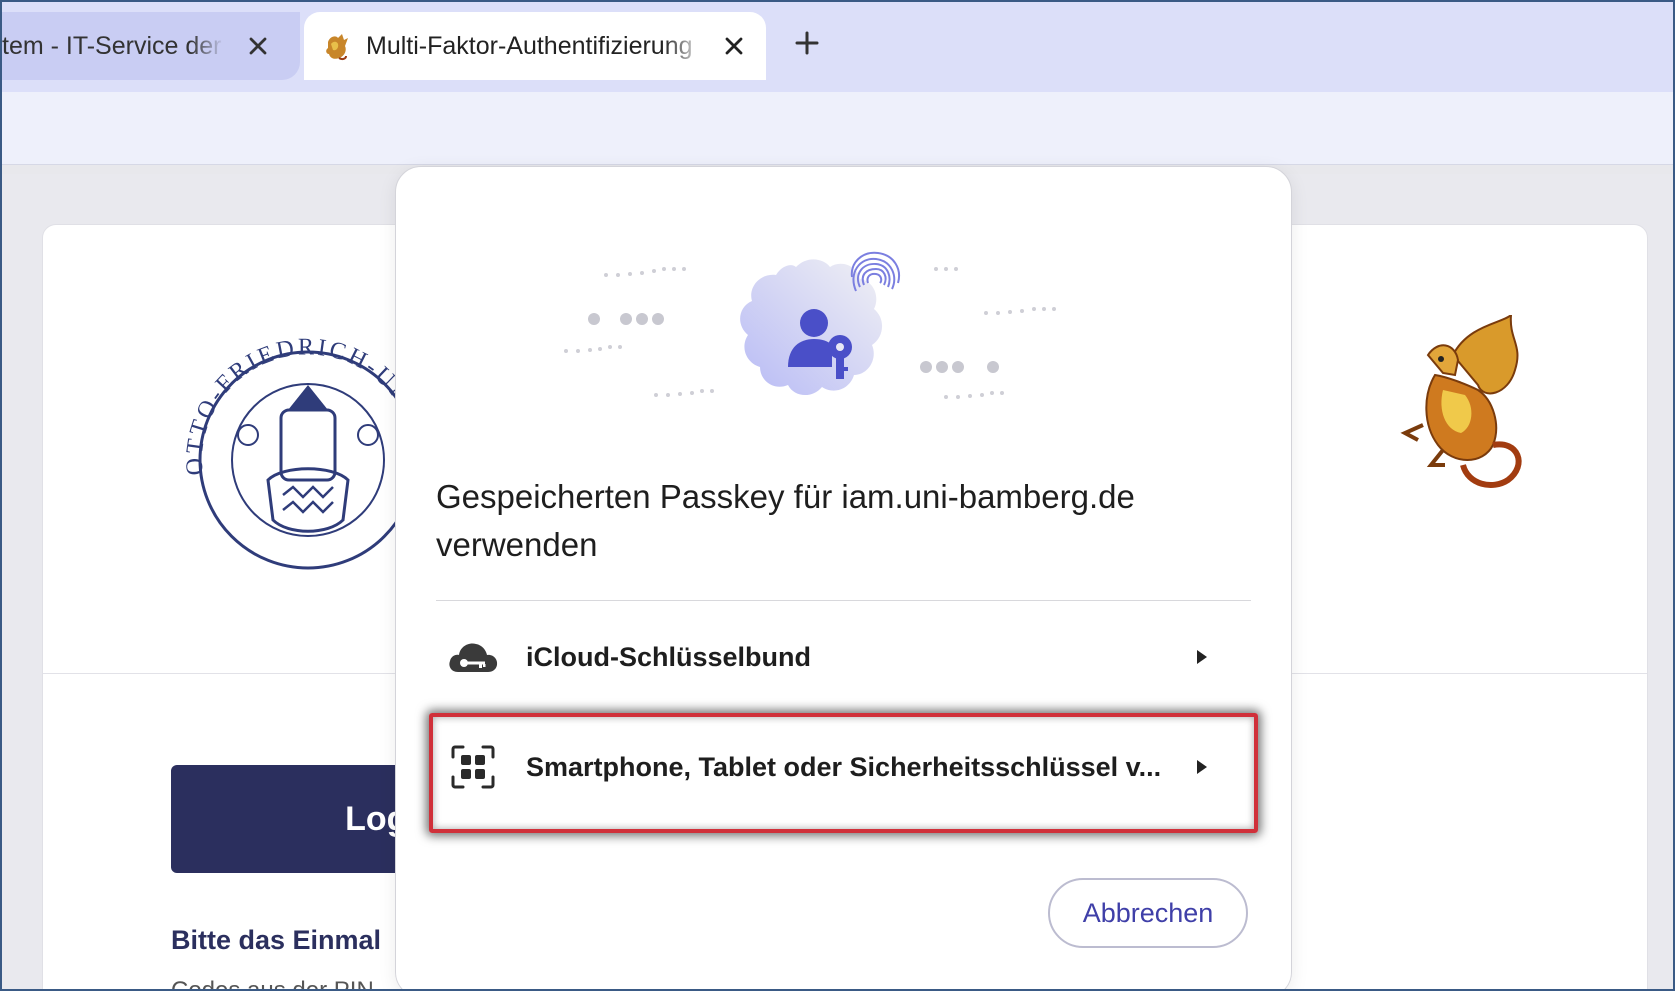  What do you see at coordinates (298, 395) in the screenshot?
I see `svg-text: OTTO-FRIEDRICH-UNIVERSITY OF` at bounding box center [298, 395].